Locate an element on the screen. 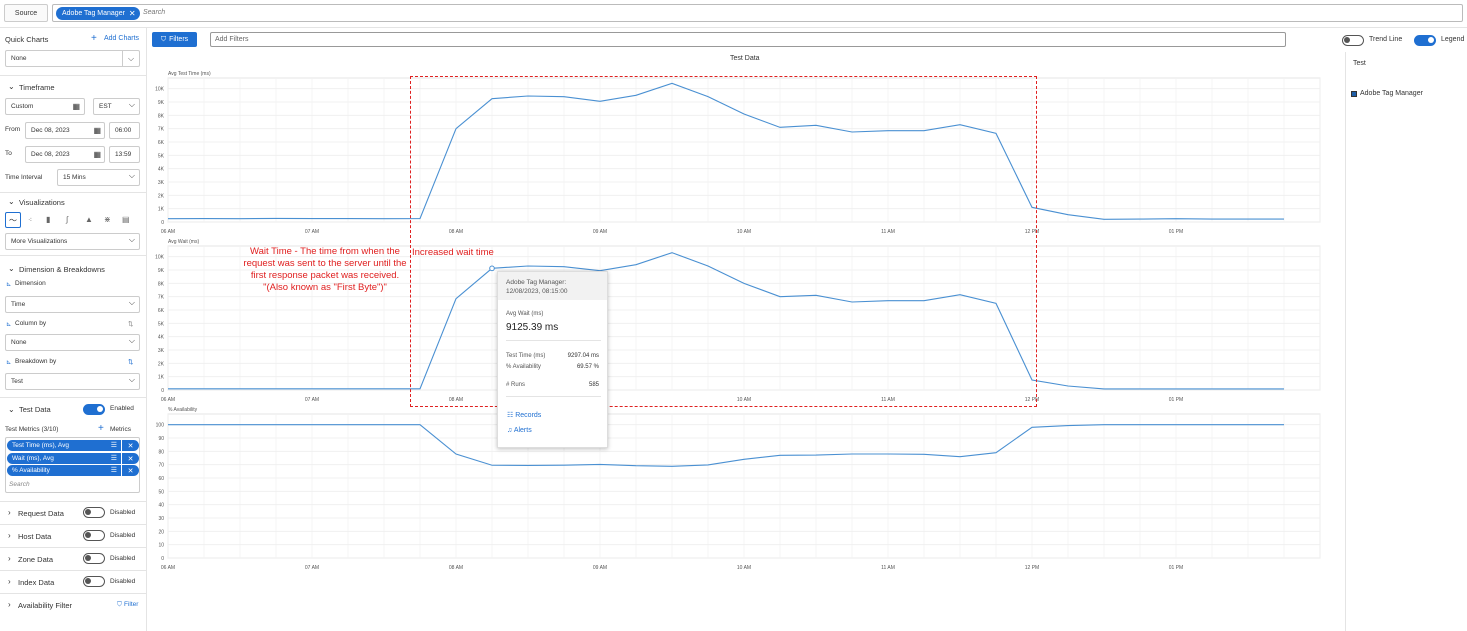 The height and width of the screenshot is (631, 1467). test-metrics-label: Test Metrics (3/10) is located at coordinates (32, 429).